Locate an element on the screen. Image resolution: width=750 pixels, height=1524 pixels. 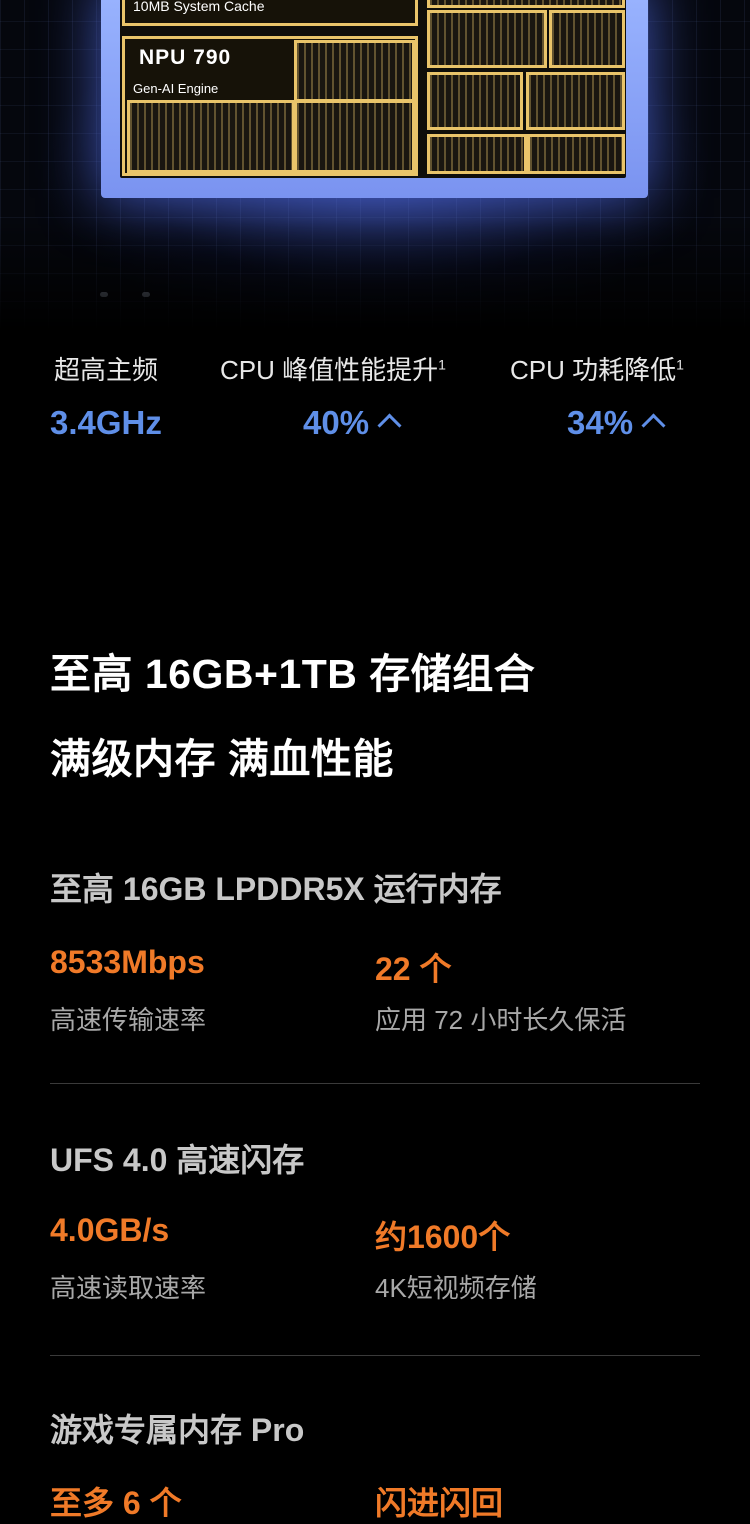
stat-label-text: 超高主频 is located at coordinates (106, 370).